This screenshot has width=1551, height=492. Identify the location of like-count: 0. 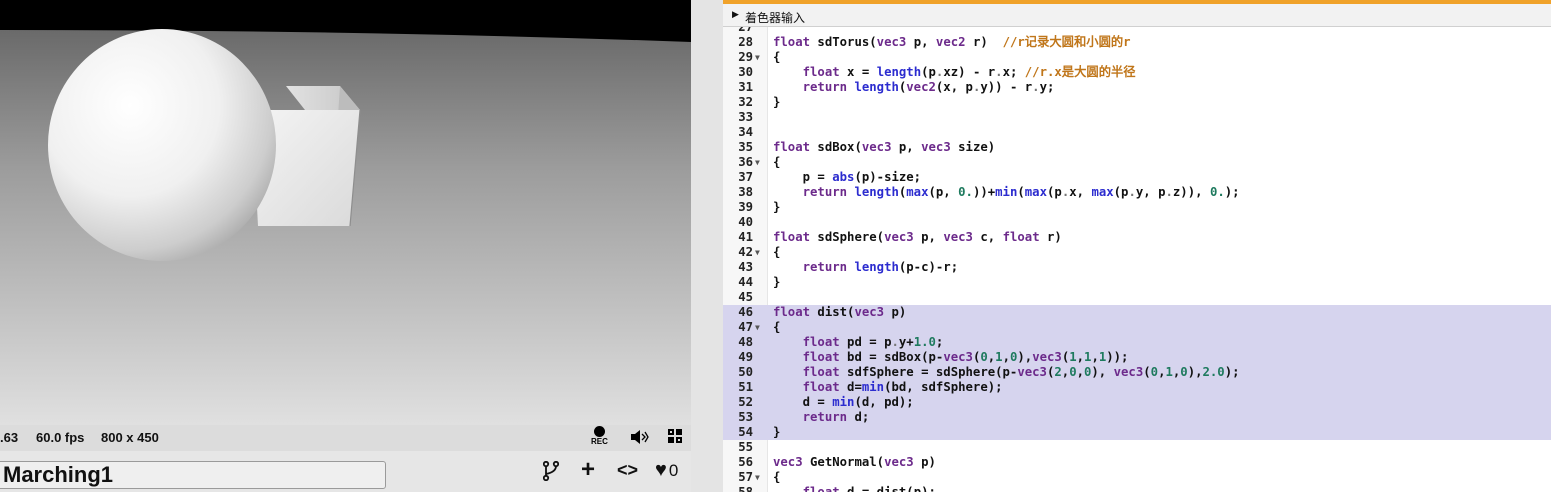
(673, 470).